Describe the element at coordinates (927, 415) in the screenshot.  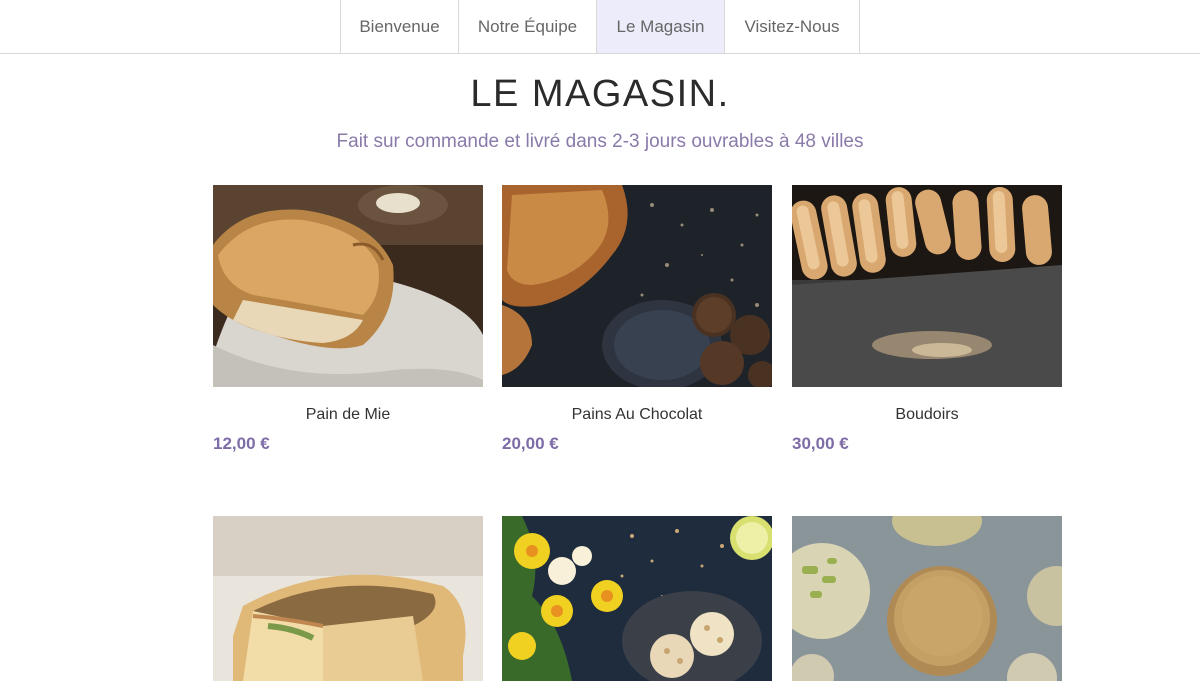
I see `product-name: Boudoirs` at that location.